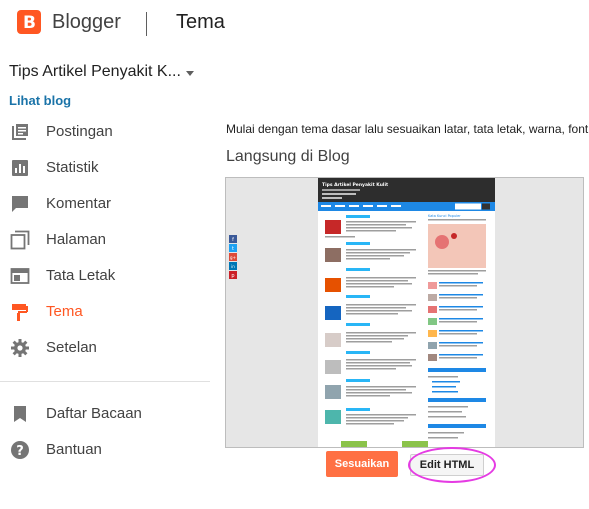 The height and width of the screenshot is (509, 589). Describe the element at coordinates (105, 381) in the screenshot. I see `sidebar-divider` at that location.